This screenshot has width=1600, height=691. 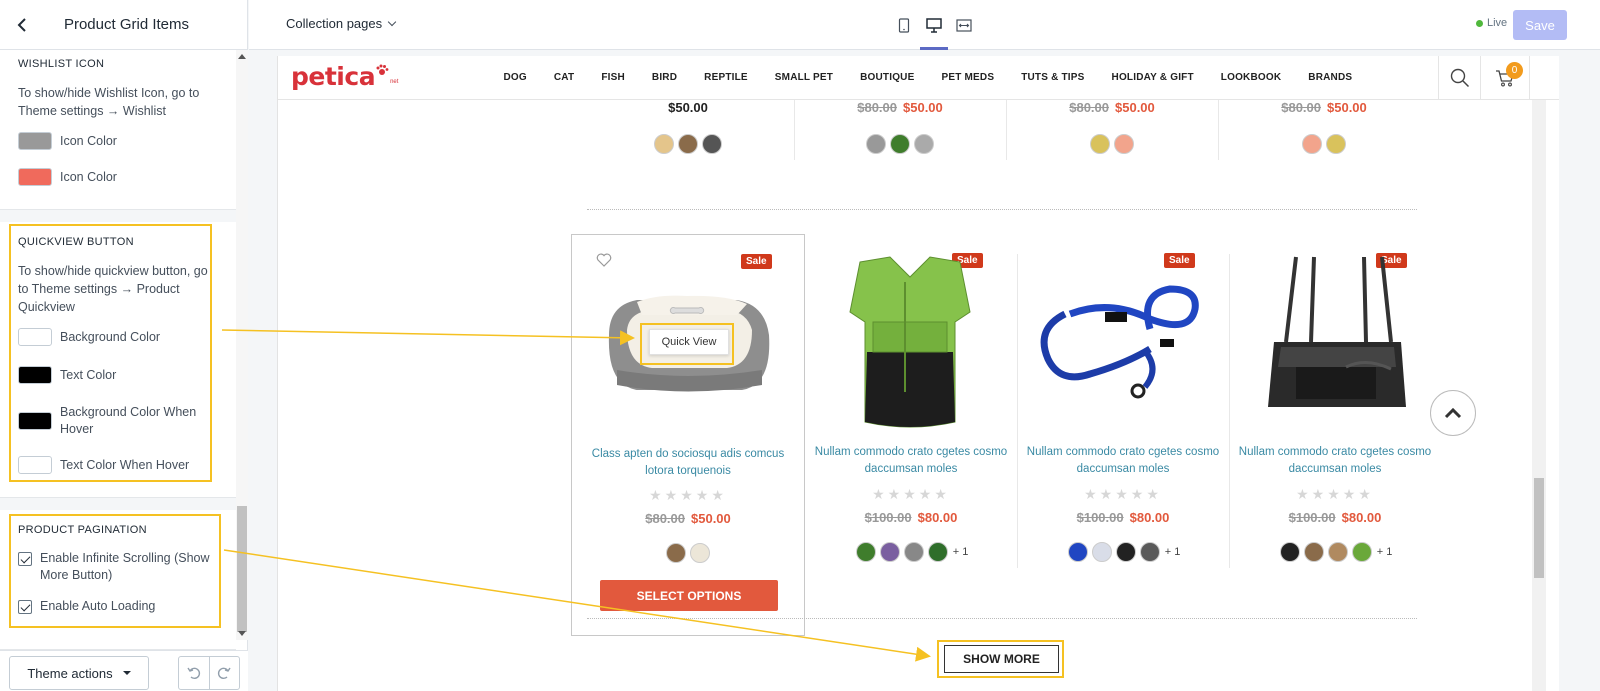 I want to click on select-options-button: SELECT OPTIONS, so click(x=689, y=595).